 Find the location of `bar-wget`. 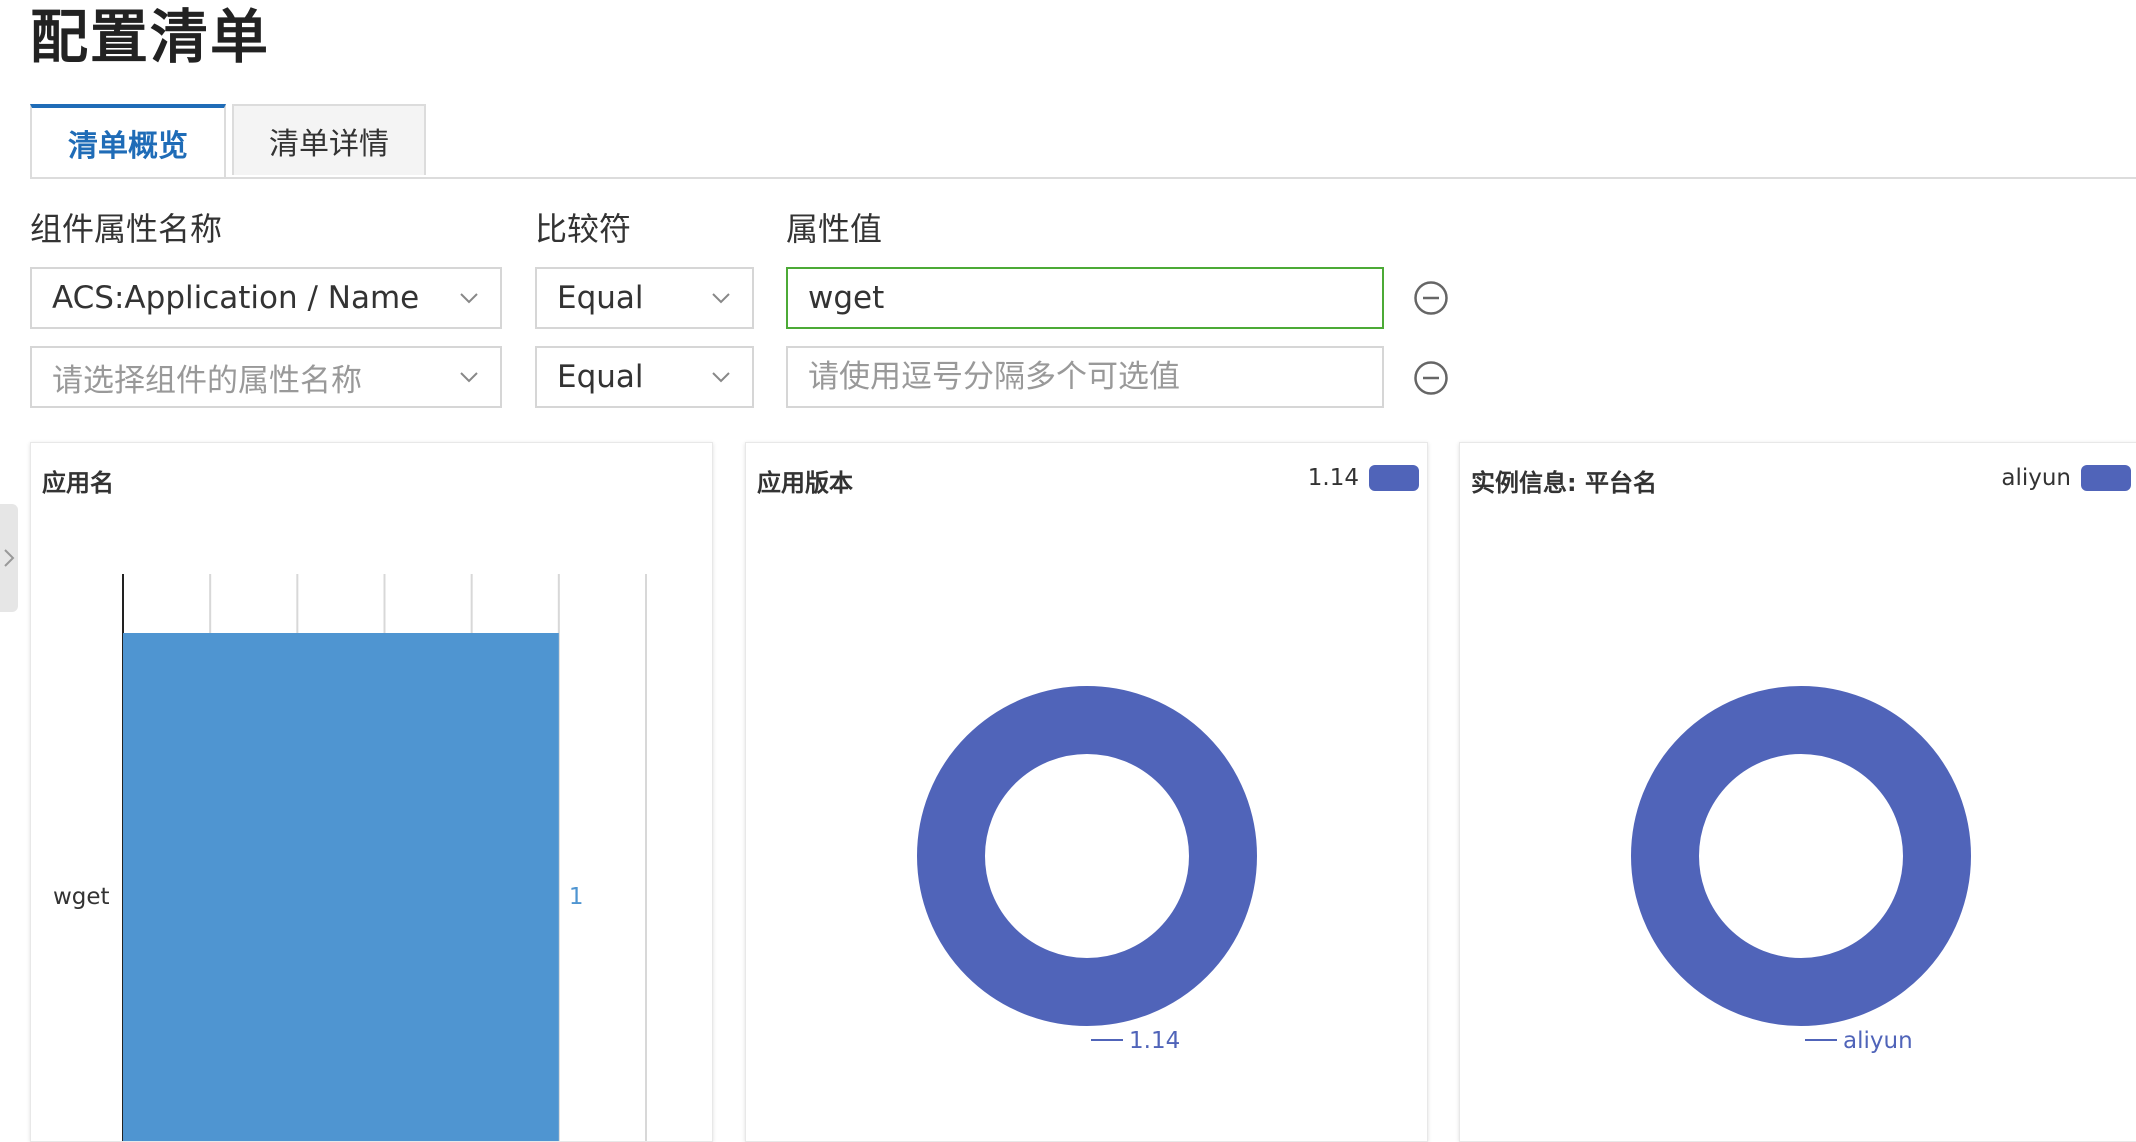

bar-wget is located at coordinates (341, 887).